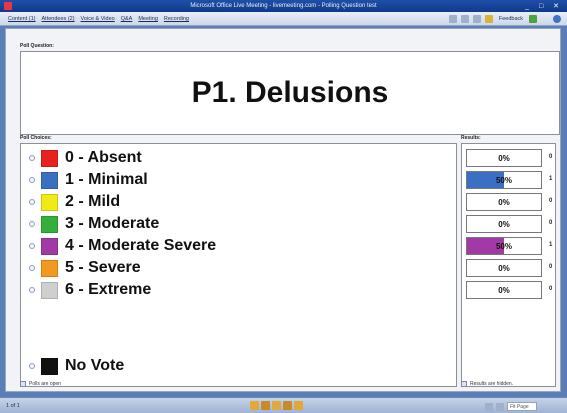  I want to click on lock-icon, so click(488, 19).